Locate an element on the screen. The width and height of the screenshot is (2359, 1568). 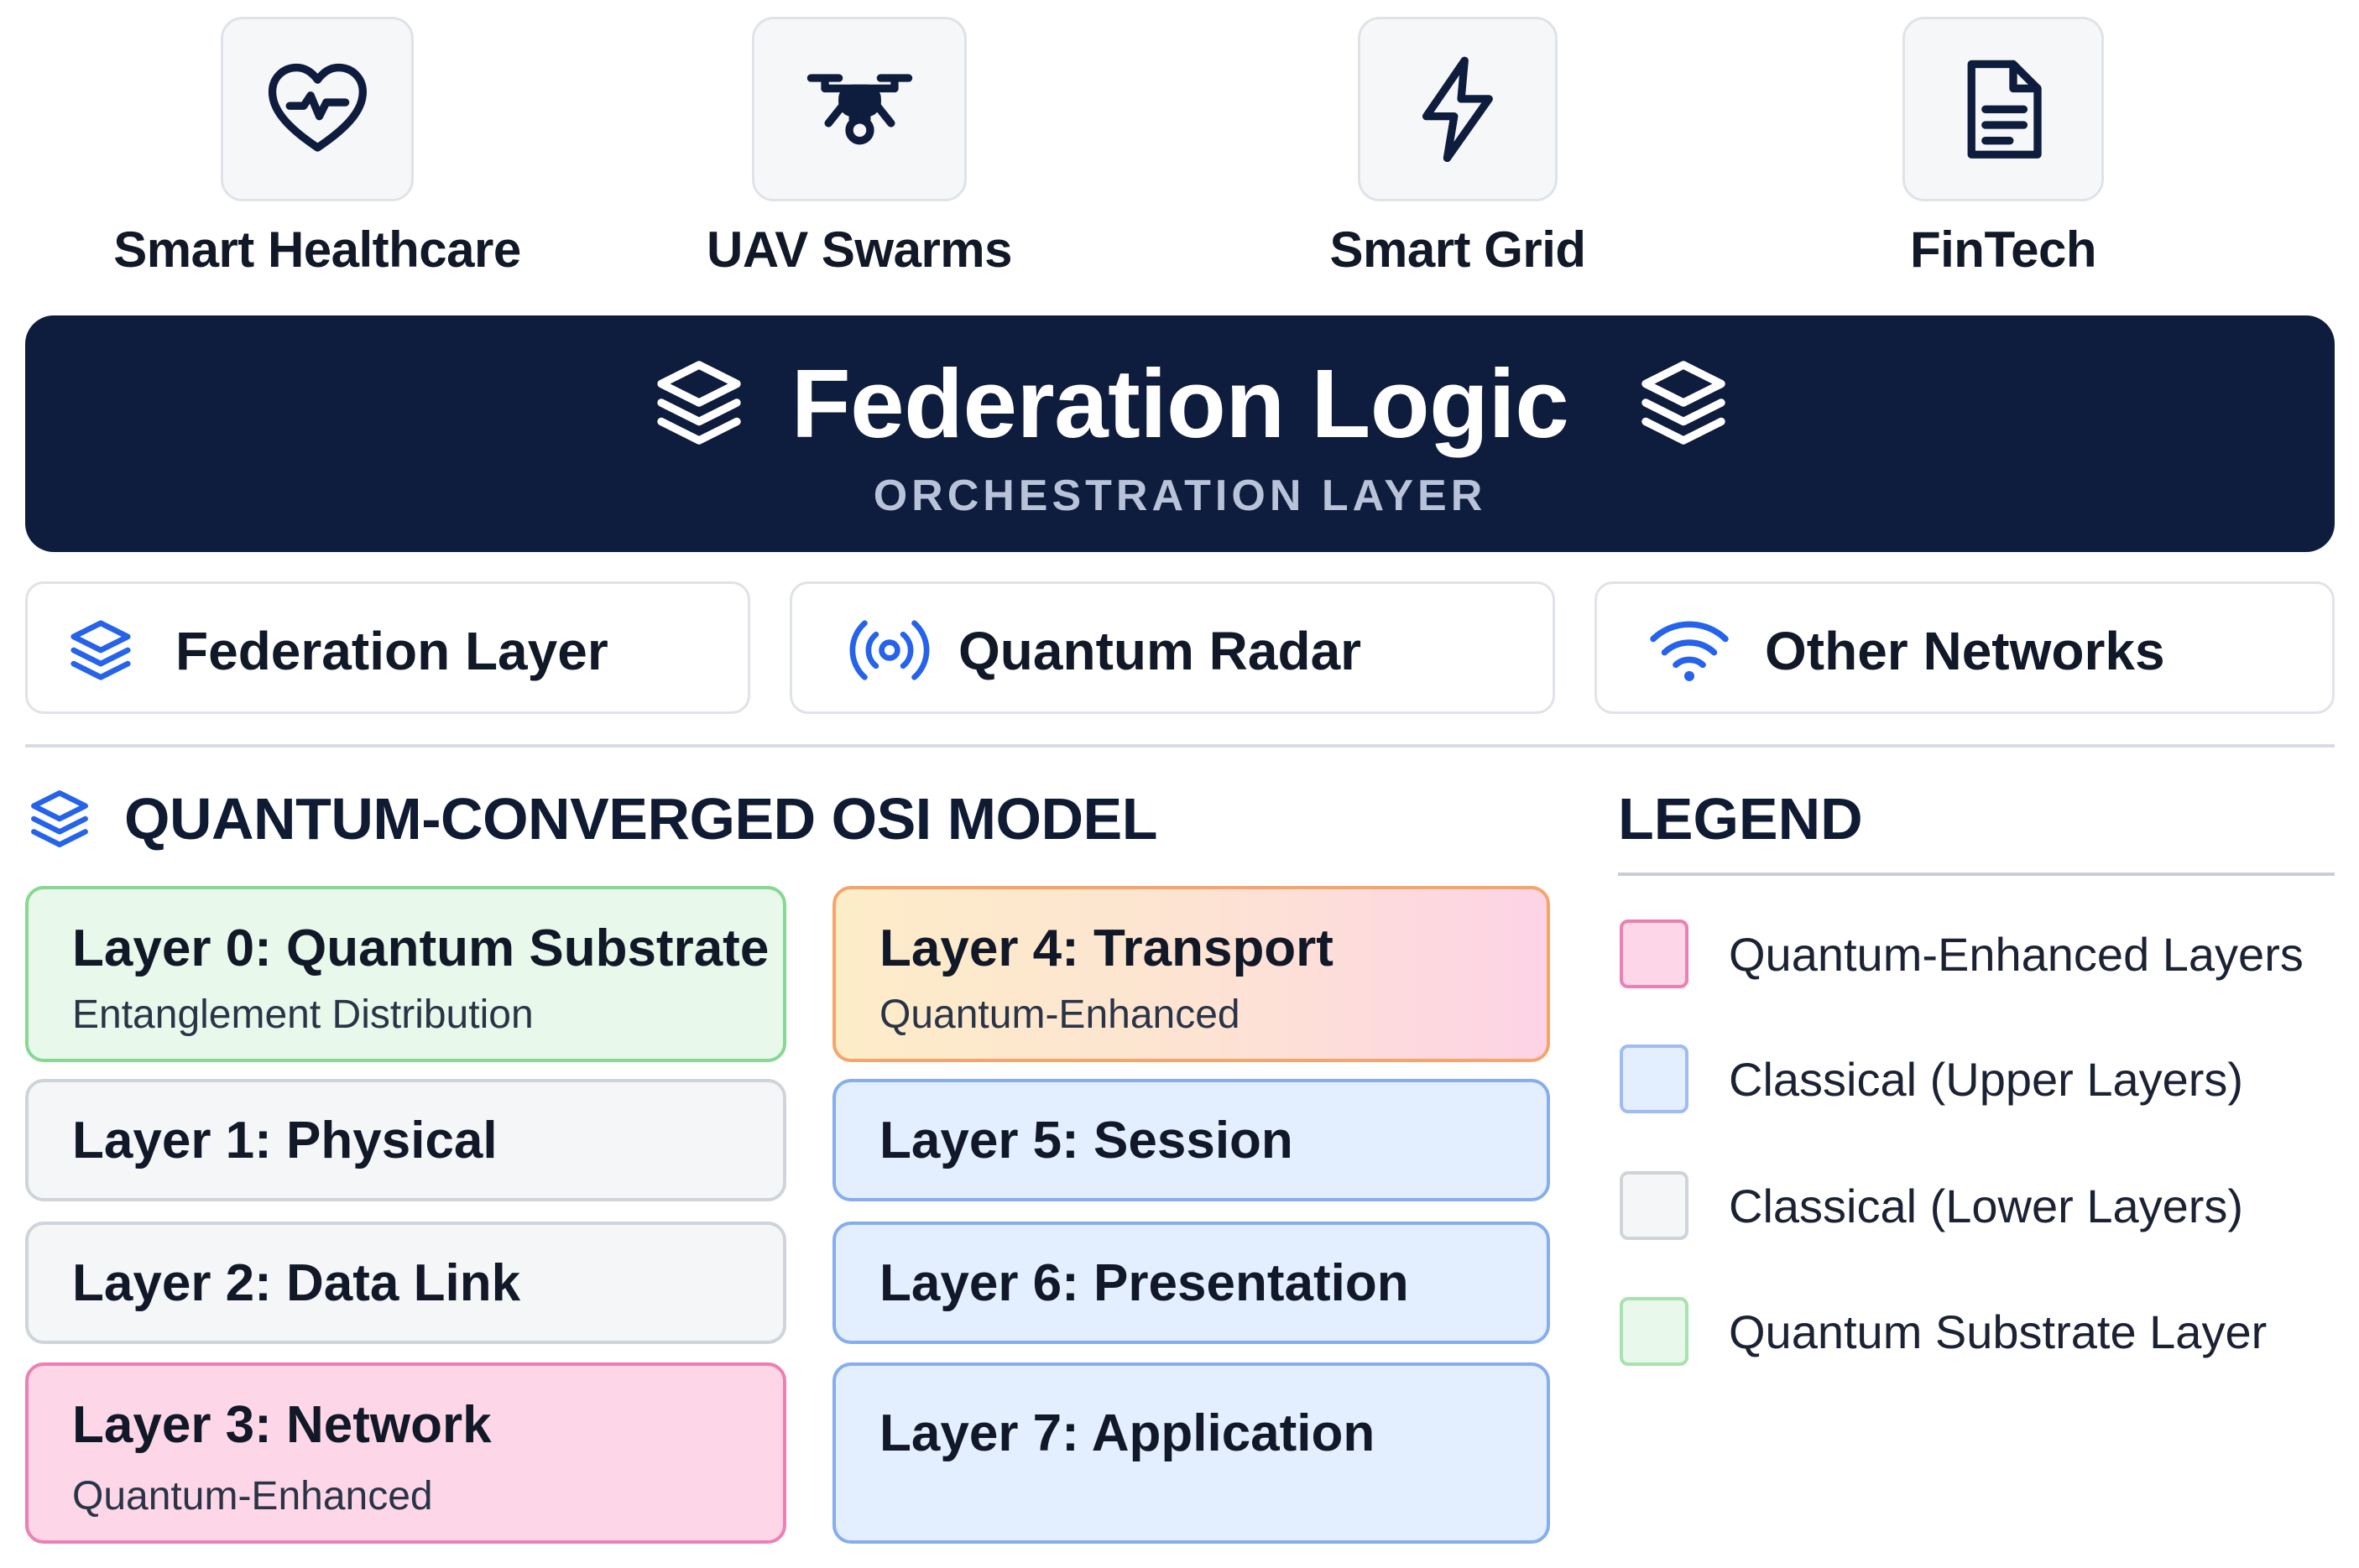
network-federation-layer: Federation Layer is located at coordinates (387, 648).